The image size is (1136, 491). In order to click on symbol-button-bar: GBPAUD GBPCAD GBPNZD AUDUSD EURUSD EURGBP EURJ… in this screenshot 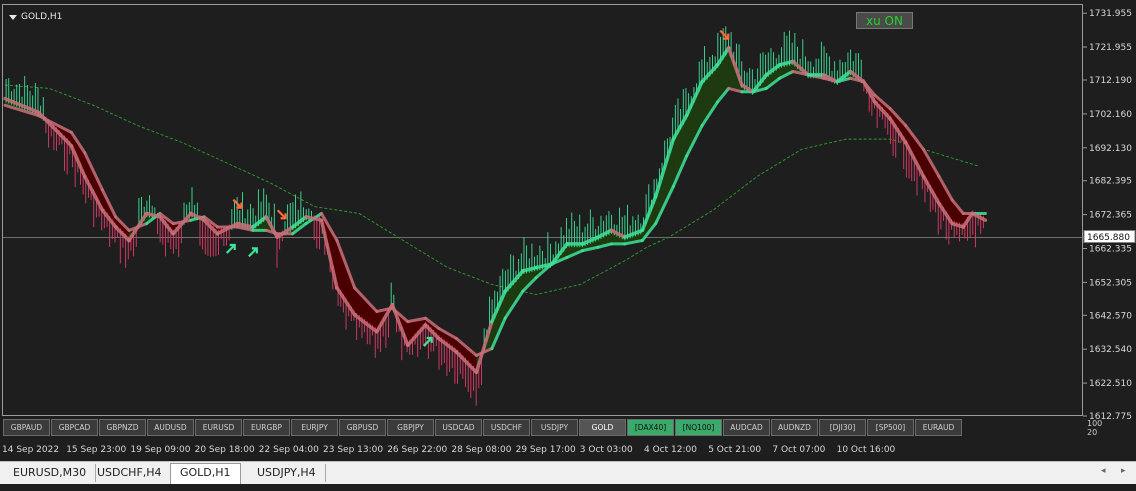, I will do `click(483, 427)`.